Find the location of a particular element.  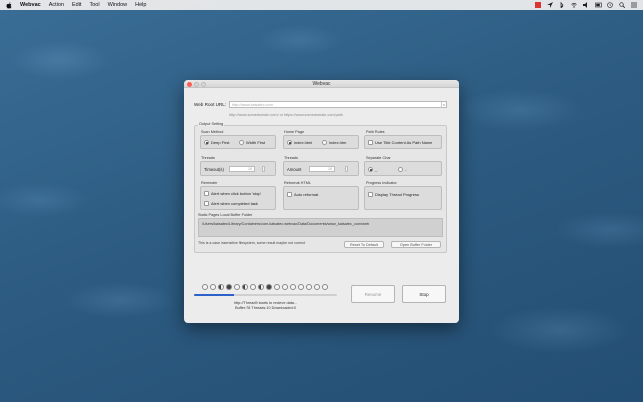

buffer-title: Static Pages Local Buffer Folder is located at coordinates (225, 215).